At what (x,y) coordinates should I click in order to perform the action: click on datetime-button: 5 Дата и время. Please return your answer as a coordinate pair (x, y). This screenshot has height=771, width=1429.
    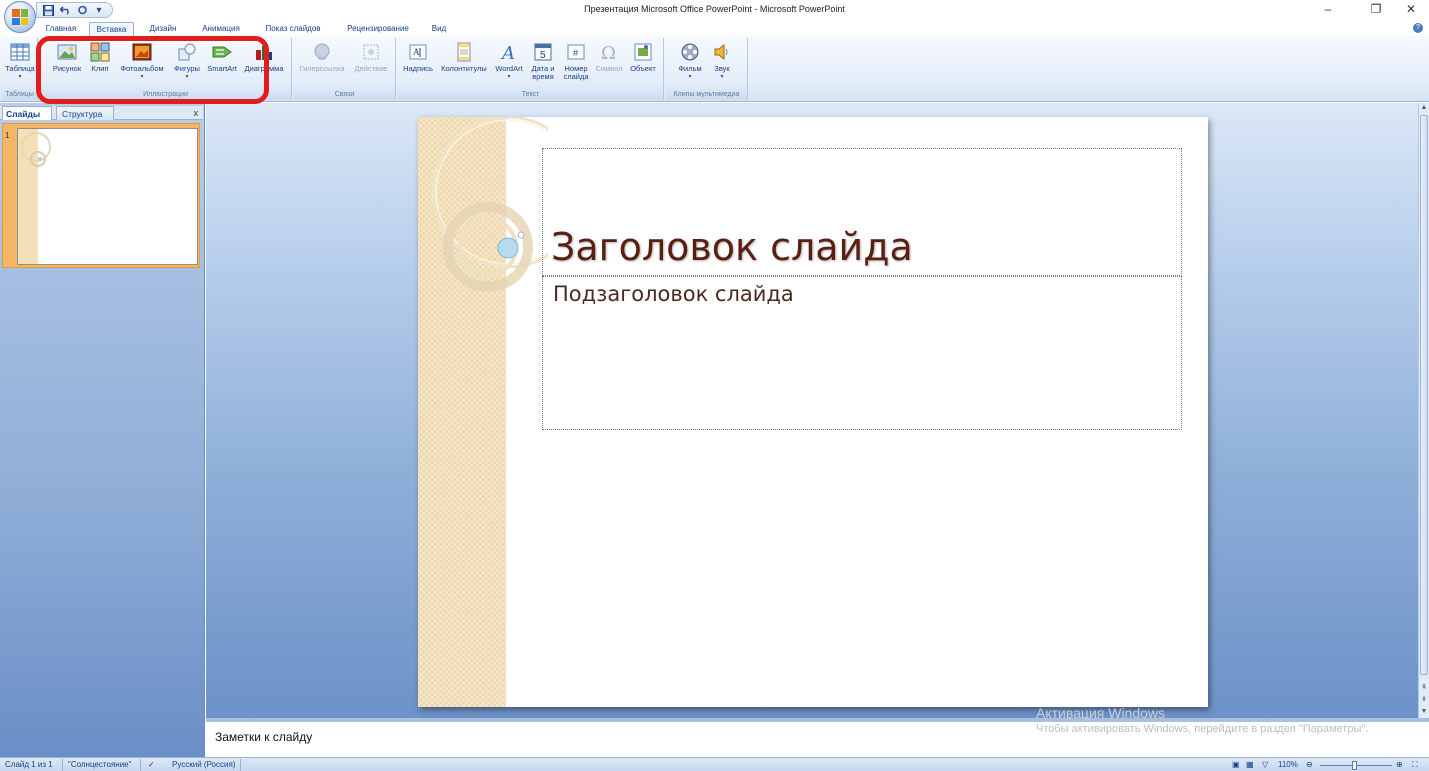
    Looking at the image, I should click on (543, 60).